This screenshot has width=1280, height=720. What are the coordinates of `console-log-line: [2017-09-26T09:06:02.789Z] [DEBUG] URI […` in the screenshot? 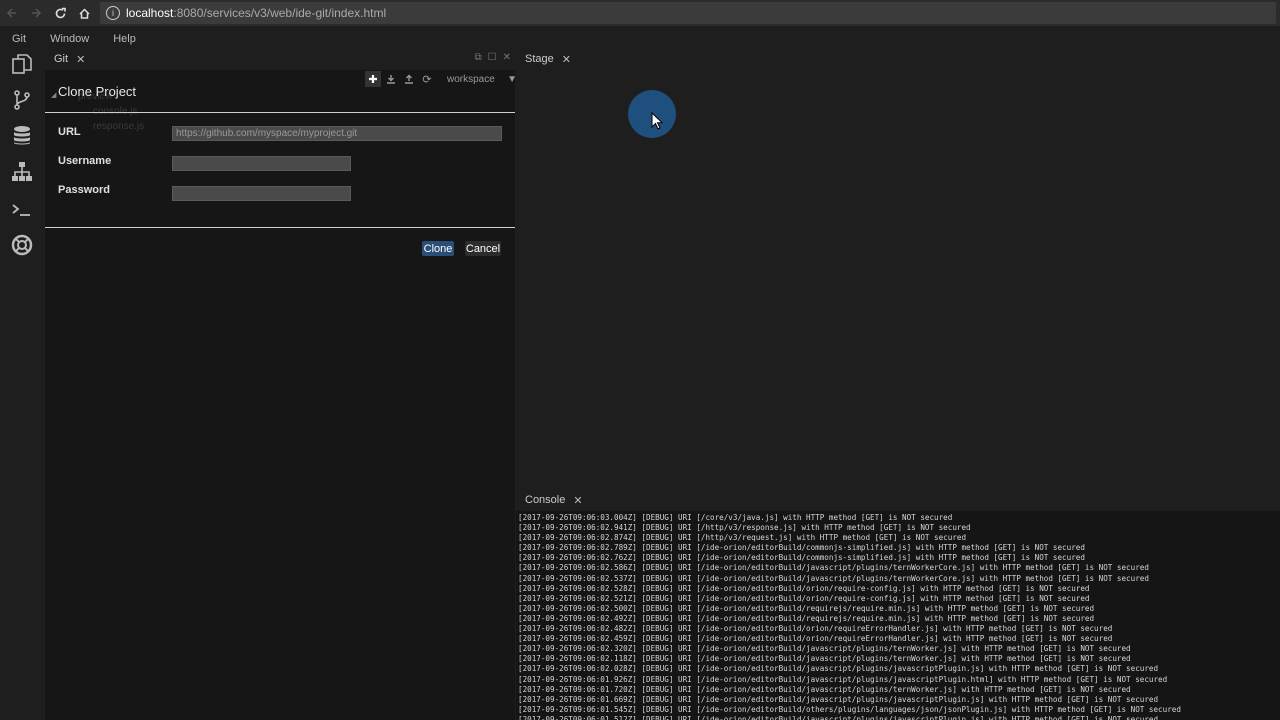 It's located at (801, 548).